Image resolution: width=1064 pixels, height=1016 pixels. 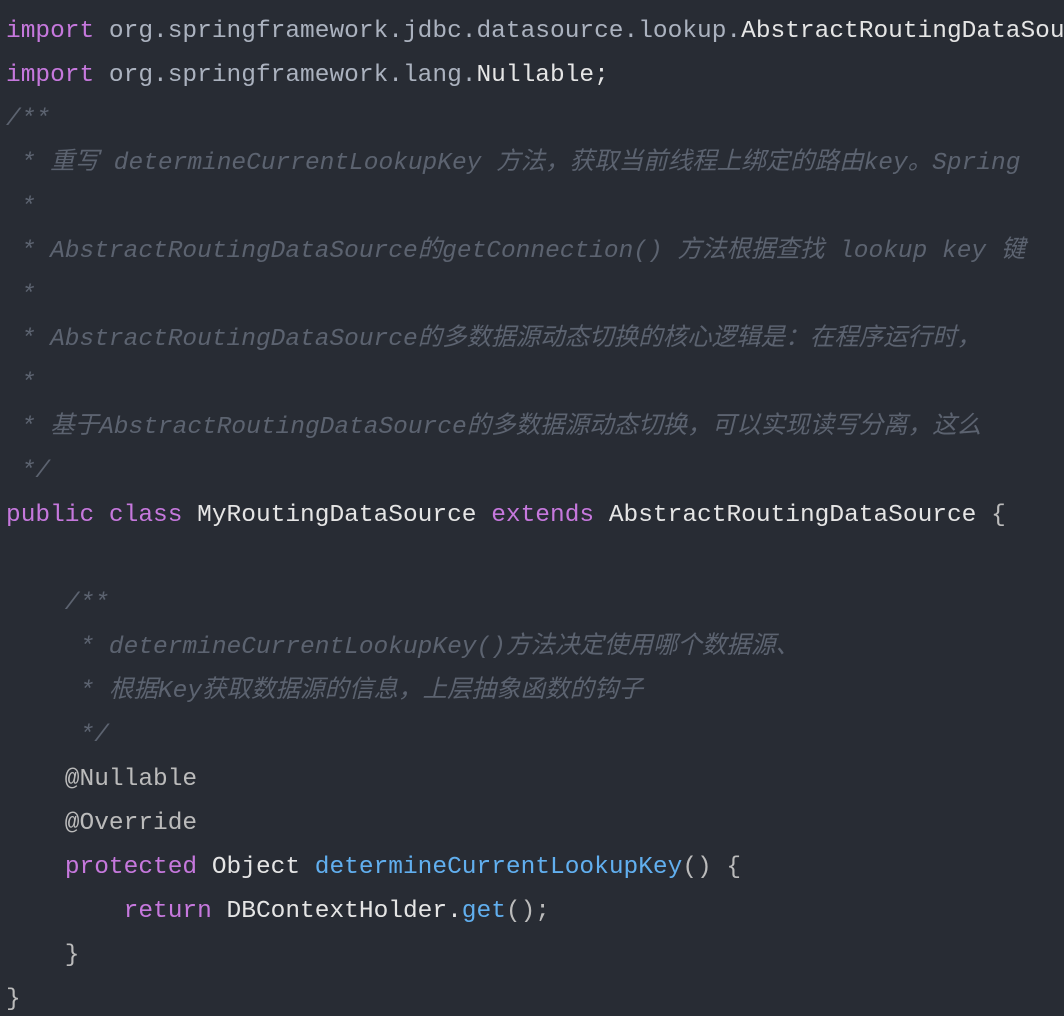 I want to click on code-line-22: }, so click(x=43, y=955).